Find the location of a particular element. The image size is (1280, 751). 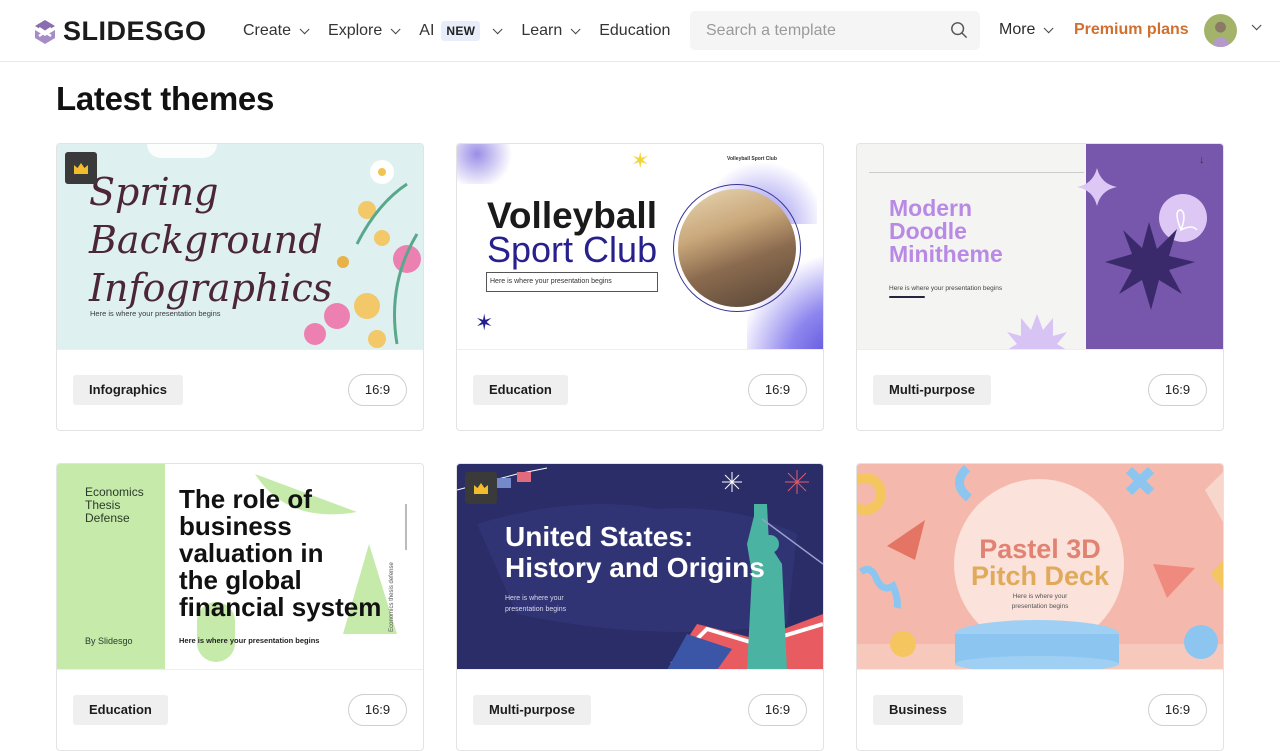

slidesgo-logo: SLIDESGO is located at coordinates (119, 31).